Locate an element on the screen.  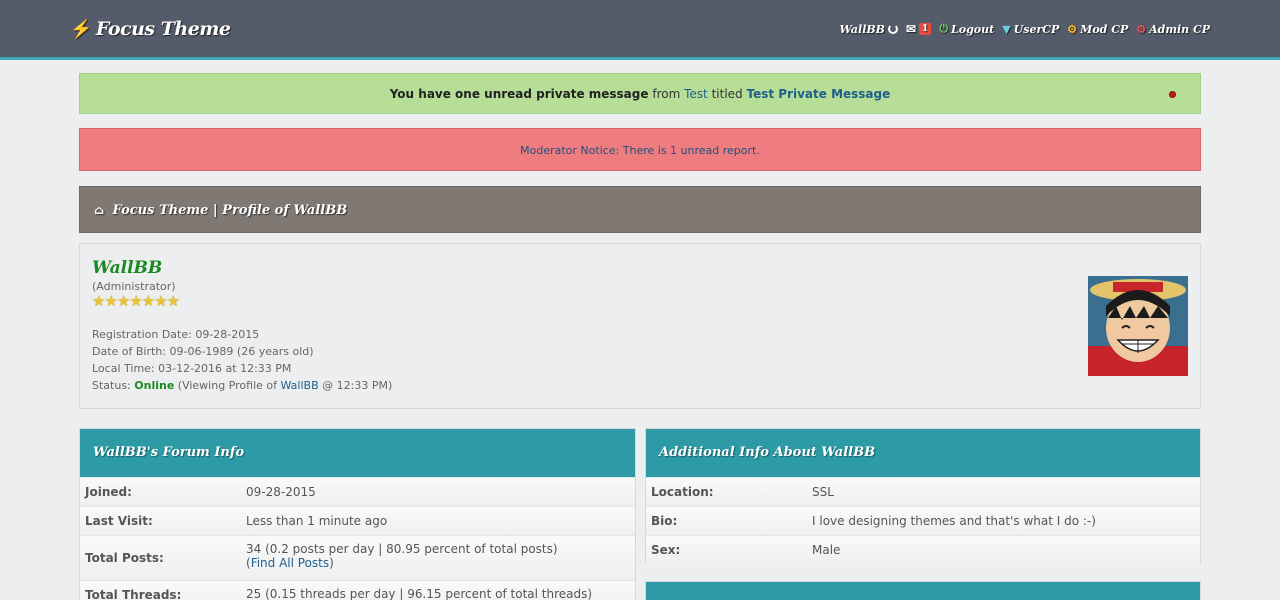
pm-notice-from: from is located at coordinates (666, 94).